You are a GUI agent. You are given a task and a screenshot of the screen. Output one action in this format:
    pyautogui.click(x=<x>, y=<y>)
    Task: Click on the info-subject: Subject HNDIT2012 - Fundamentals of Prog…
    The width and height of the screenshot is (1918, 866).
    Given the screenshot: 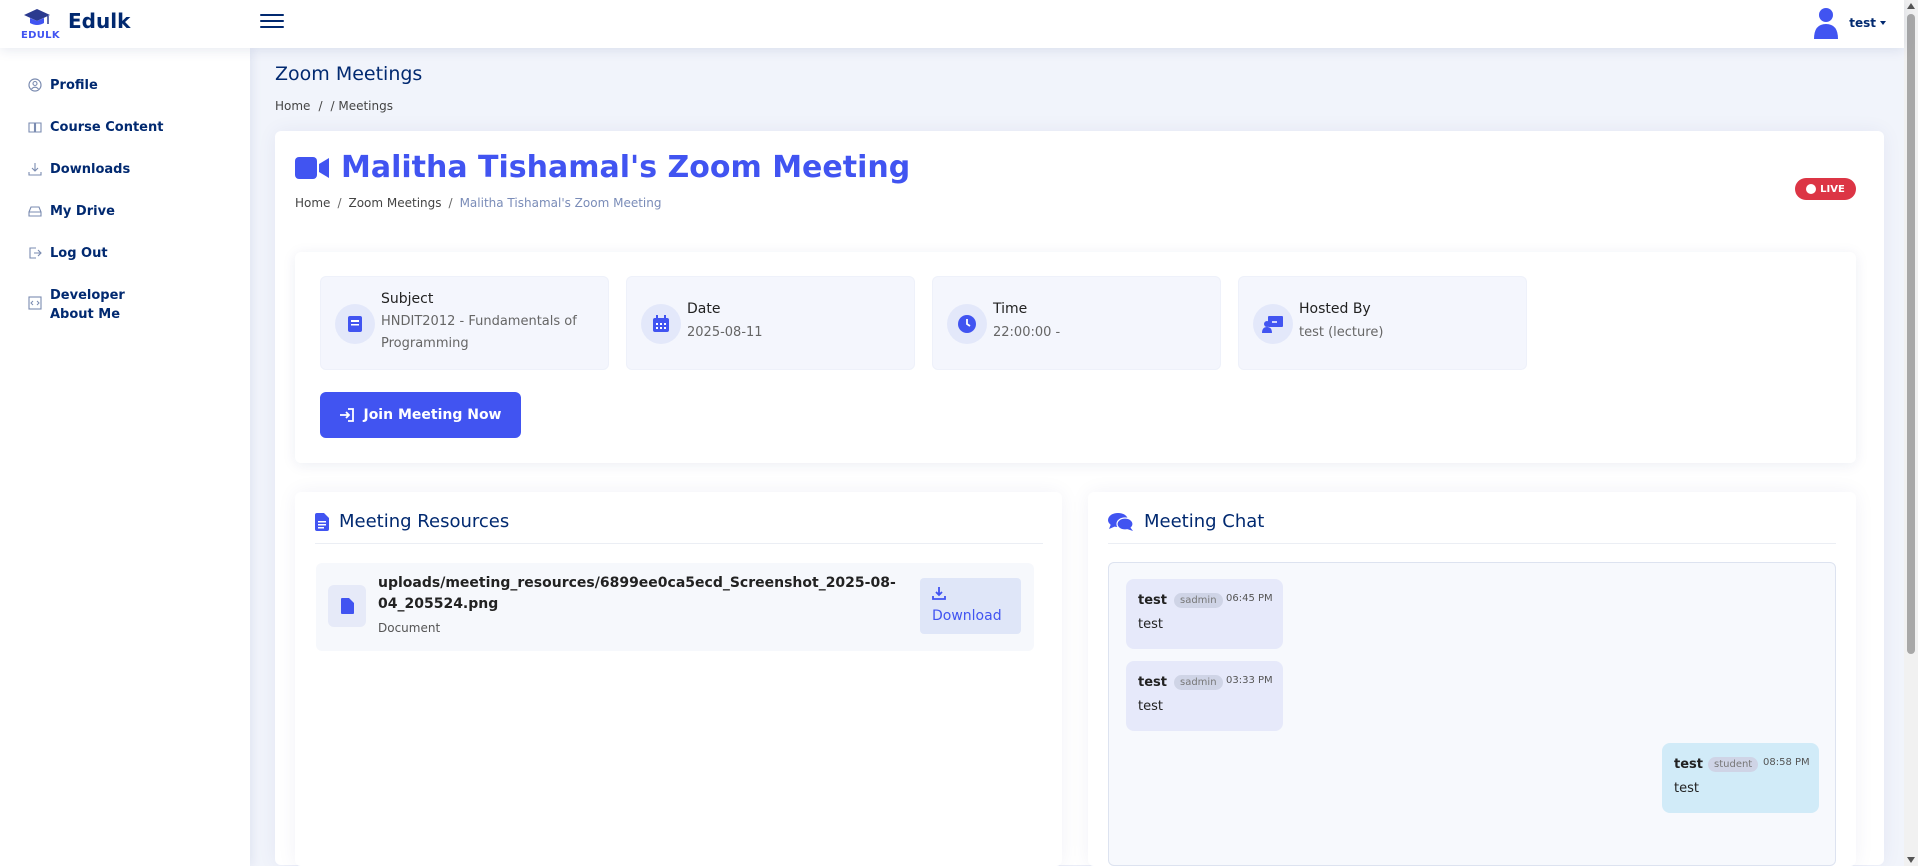 What is the action you would take?
    pyautogui.click(x=464, y=323)
    